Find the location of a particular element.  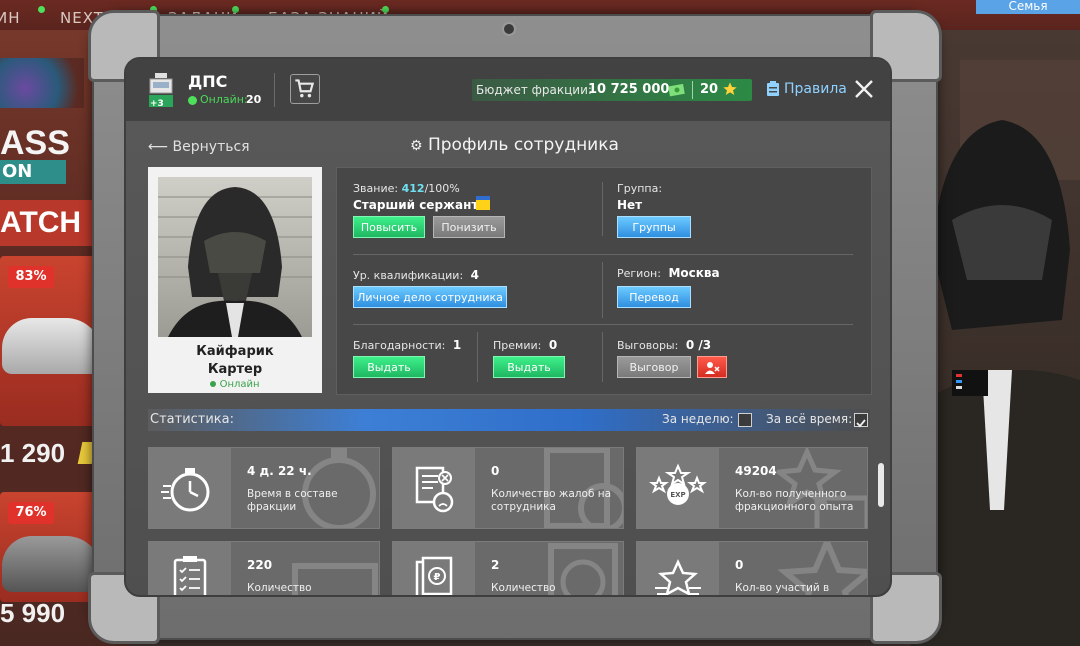

shop-button is located at coordinates (305, 89).